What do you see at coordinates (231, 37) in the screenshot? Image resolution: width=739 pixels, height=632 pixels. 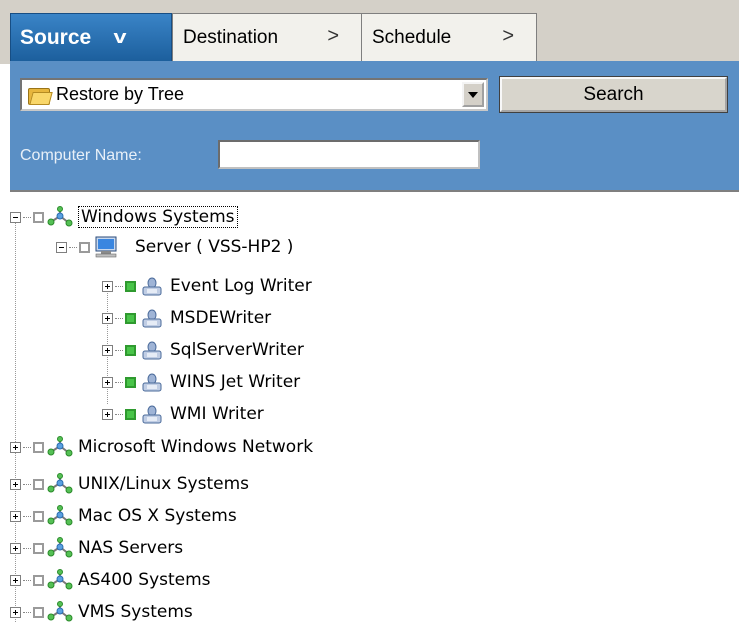 I see `tab-destination-label: Destination` at bounding box center [231, 37].